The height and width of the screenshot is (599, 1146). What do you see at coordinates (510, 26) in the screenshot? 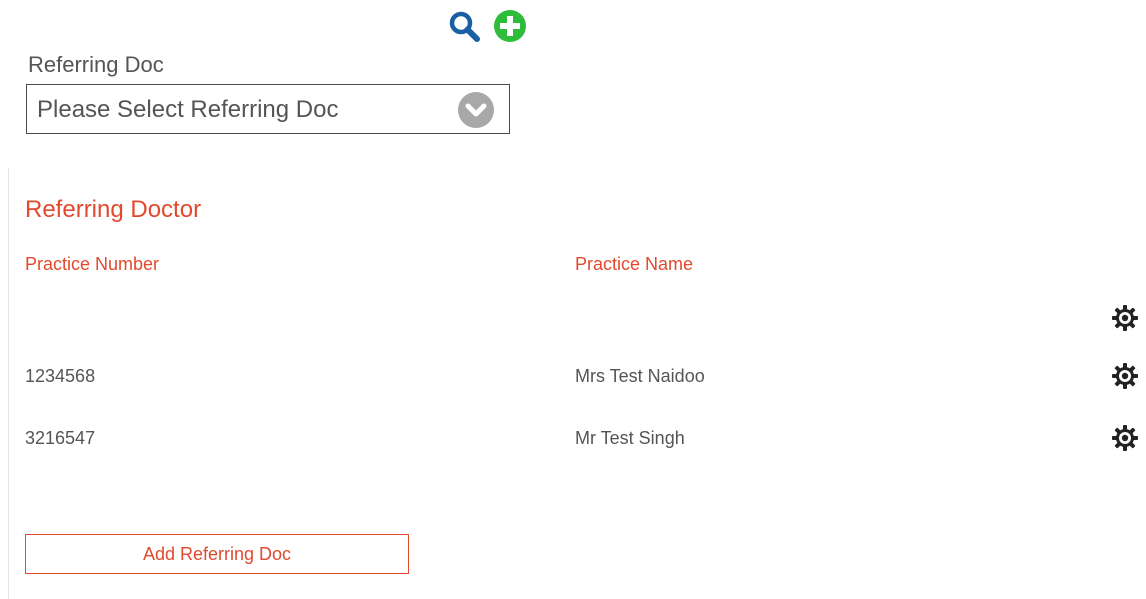
I see `add-circle-icon` at bounding box center [510, 26].